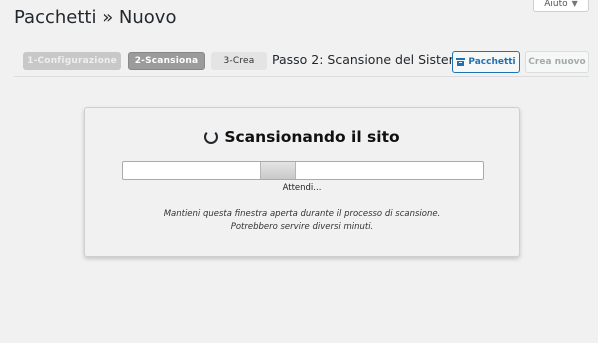 The width and height of the screenshot is (598, 343). What do you see at coordinates (166, 61) in the screenshot?
I see `wizard-step-scan: 2-Scansiona` at bounding box center [166, 61].